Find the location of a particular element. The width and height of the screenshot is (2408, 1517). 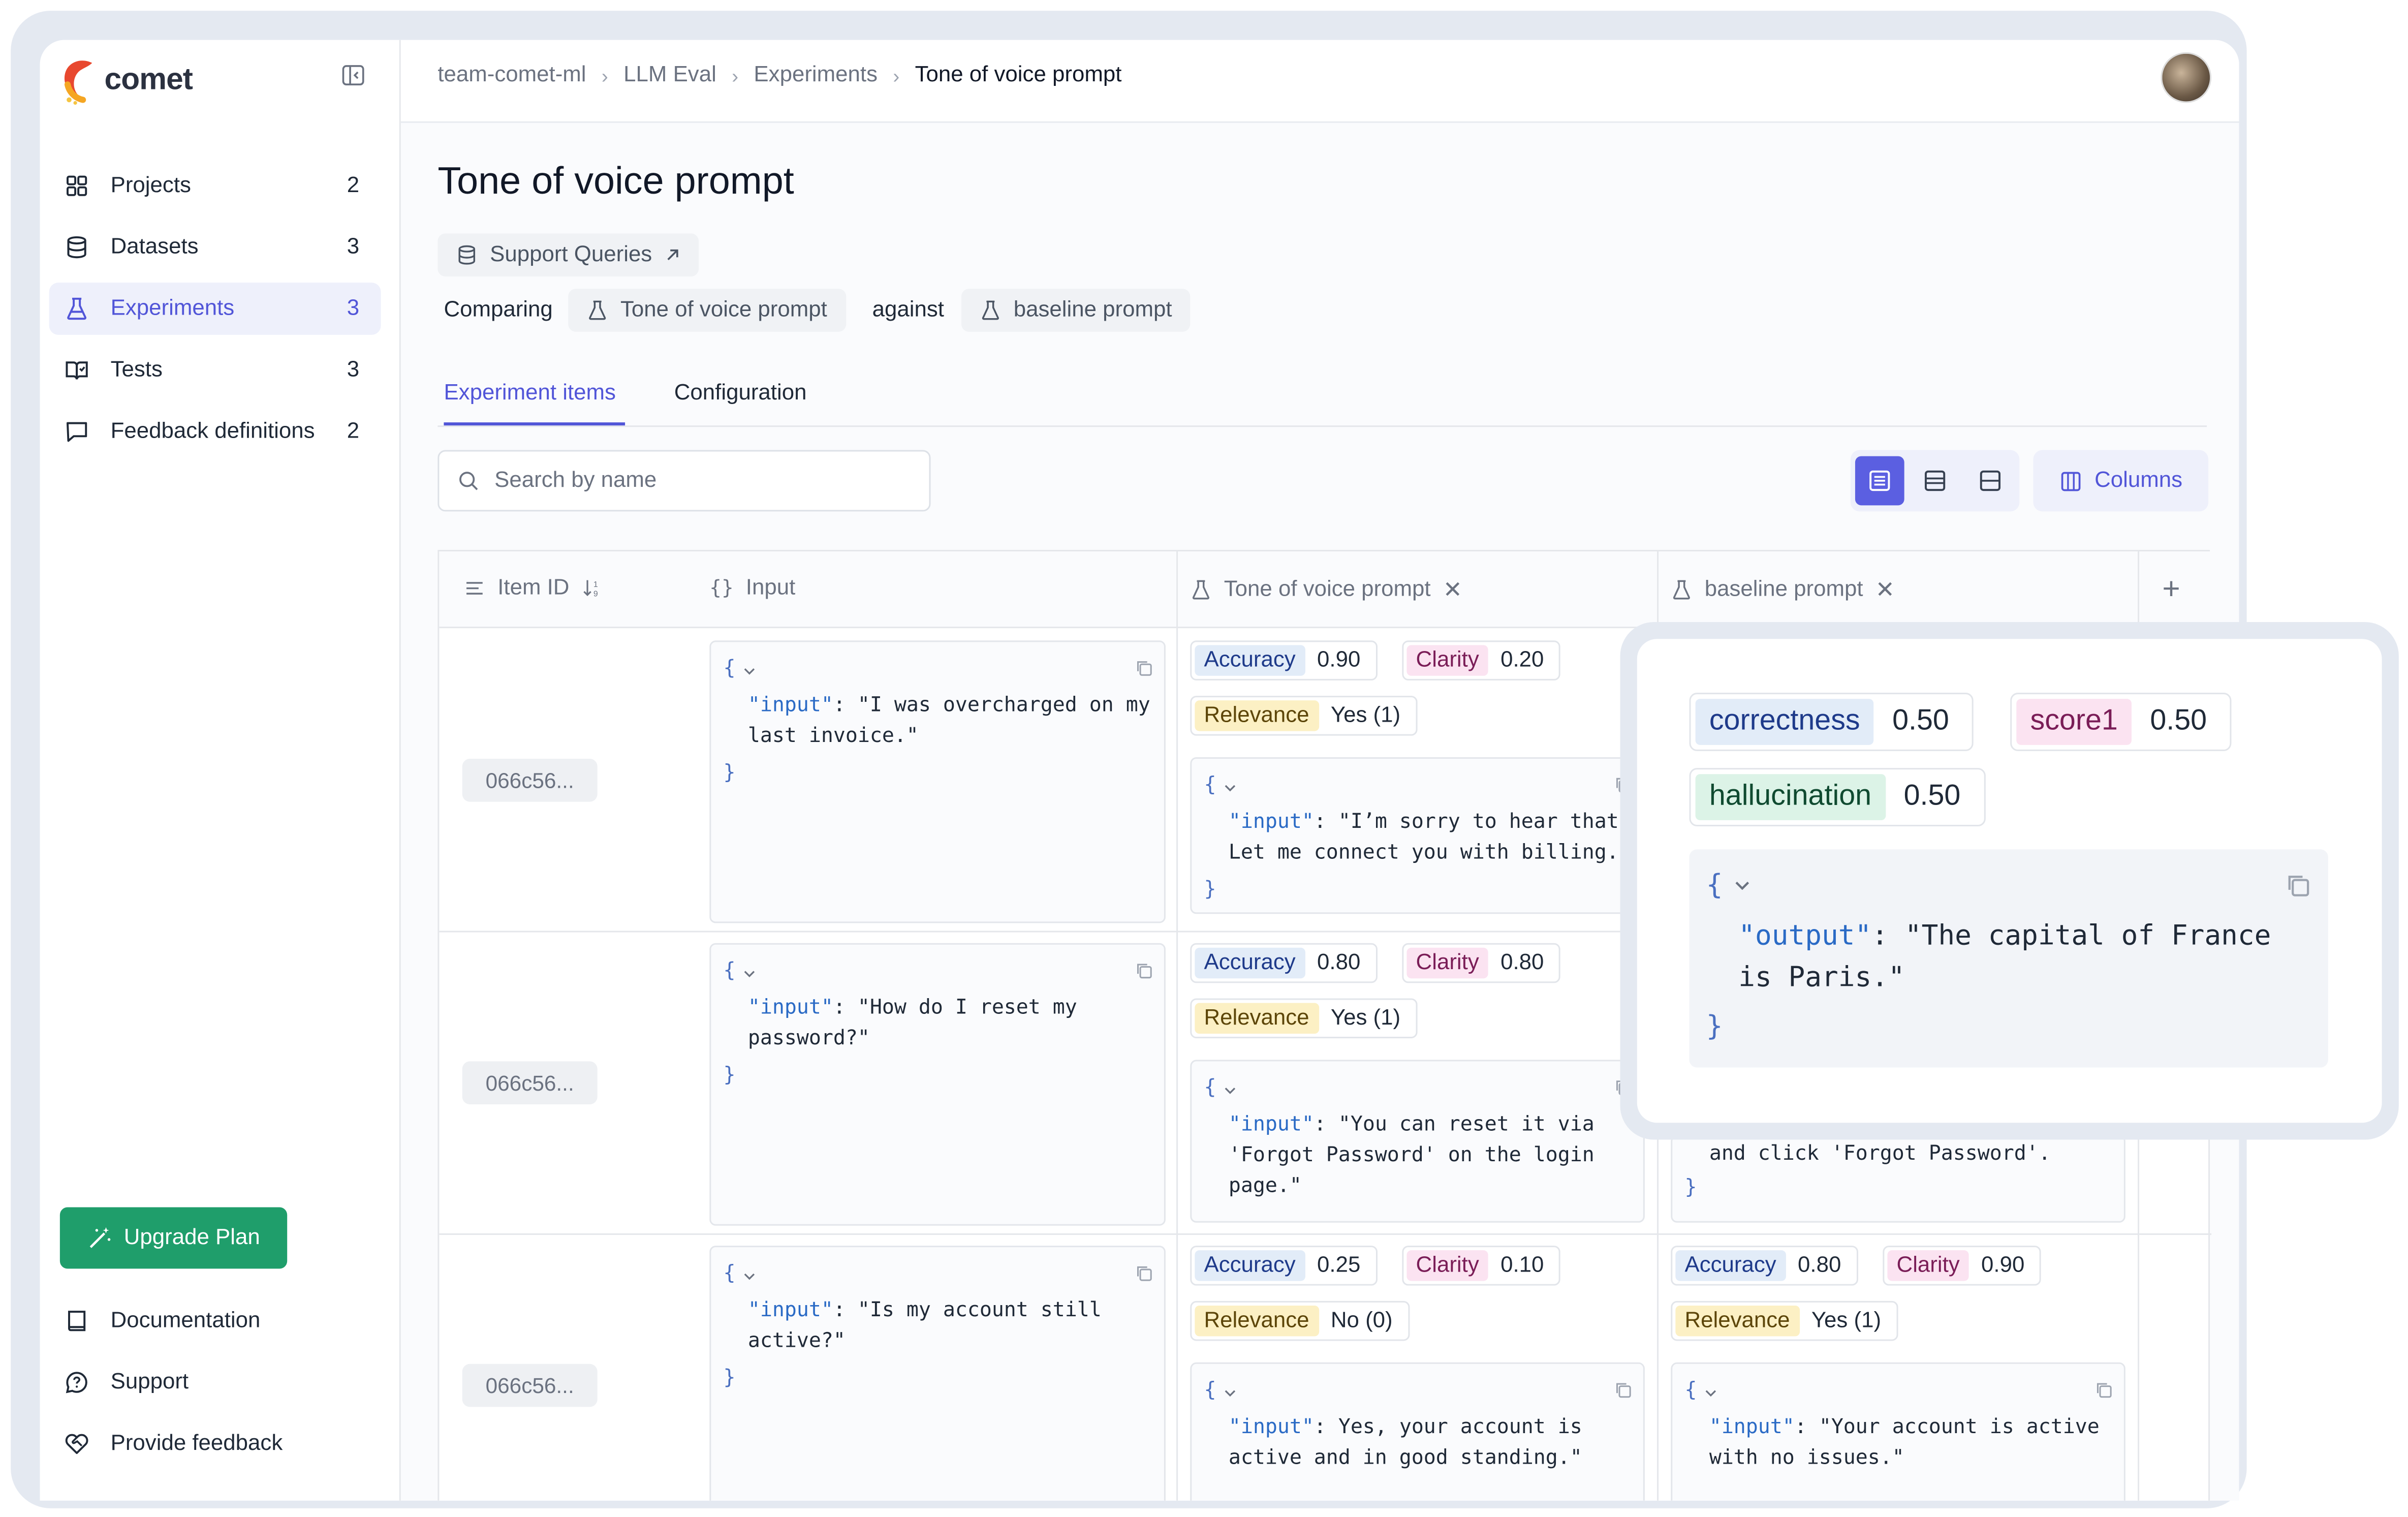

upgrade-plan-button: Upgrade Plan is located at coordinates (173, 1238).